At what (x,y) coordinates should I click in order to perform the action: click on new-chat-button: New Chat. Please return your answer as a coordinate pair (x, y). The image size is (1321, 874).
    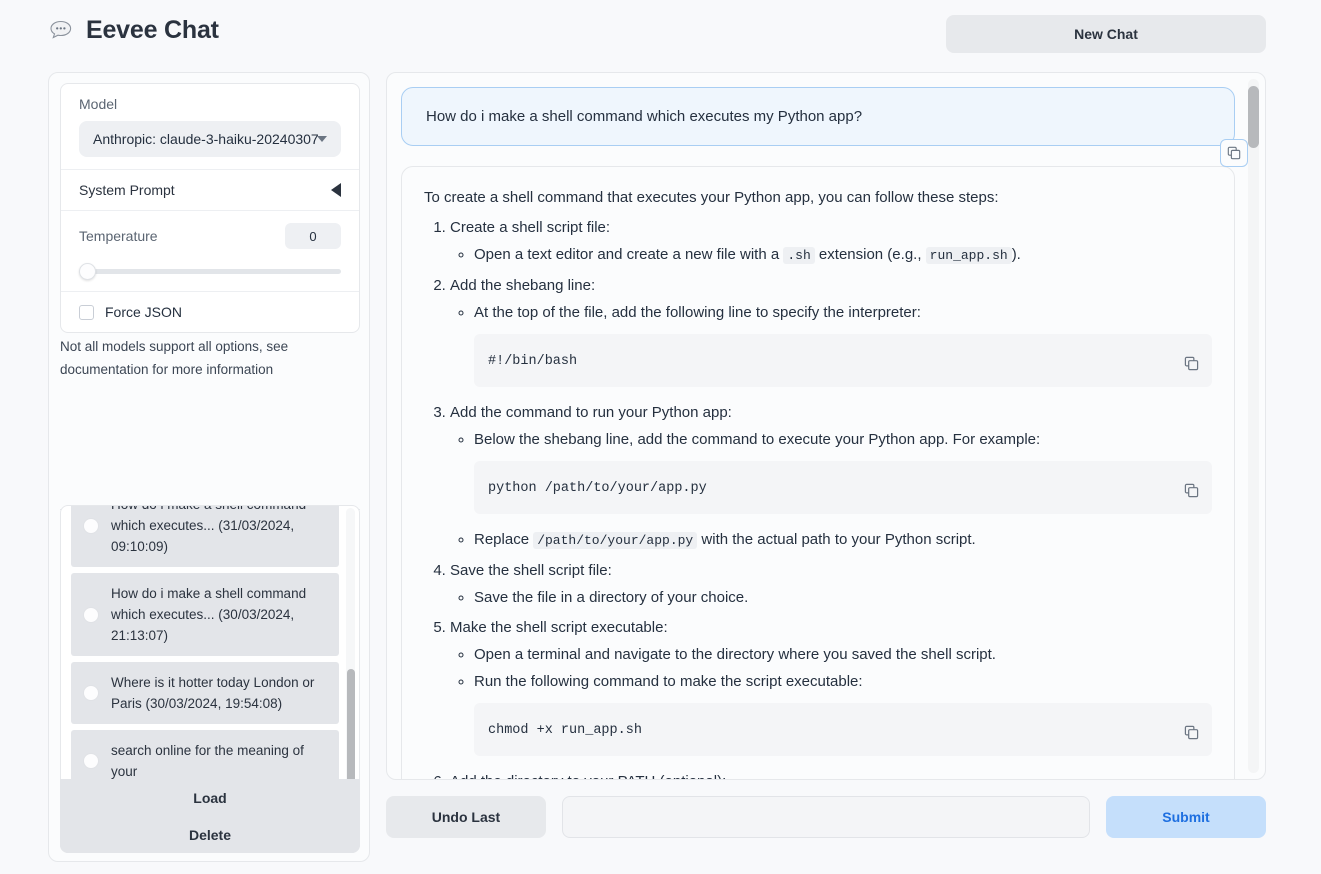
    Looking at the image, I should click on (1106, 34).